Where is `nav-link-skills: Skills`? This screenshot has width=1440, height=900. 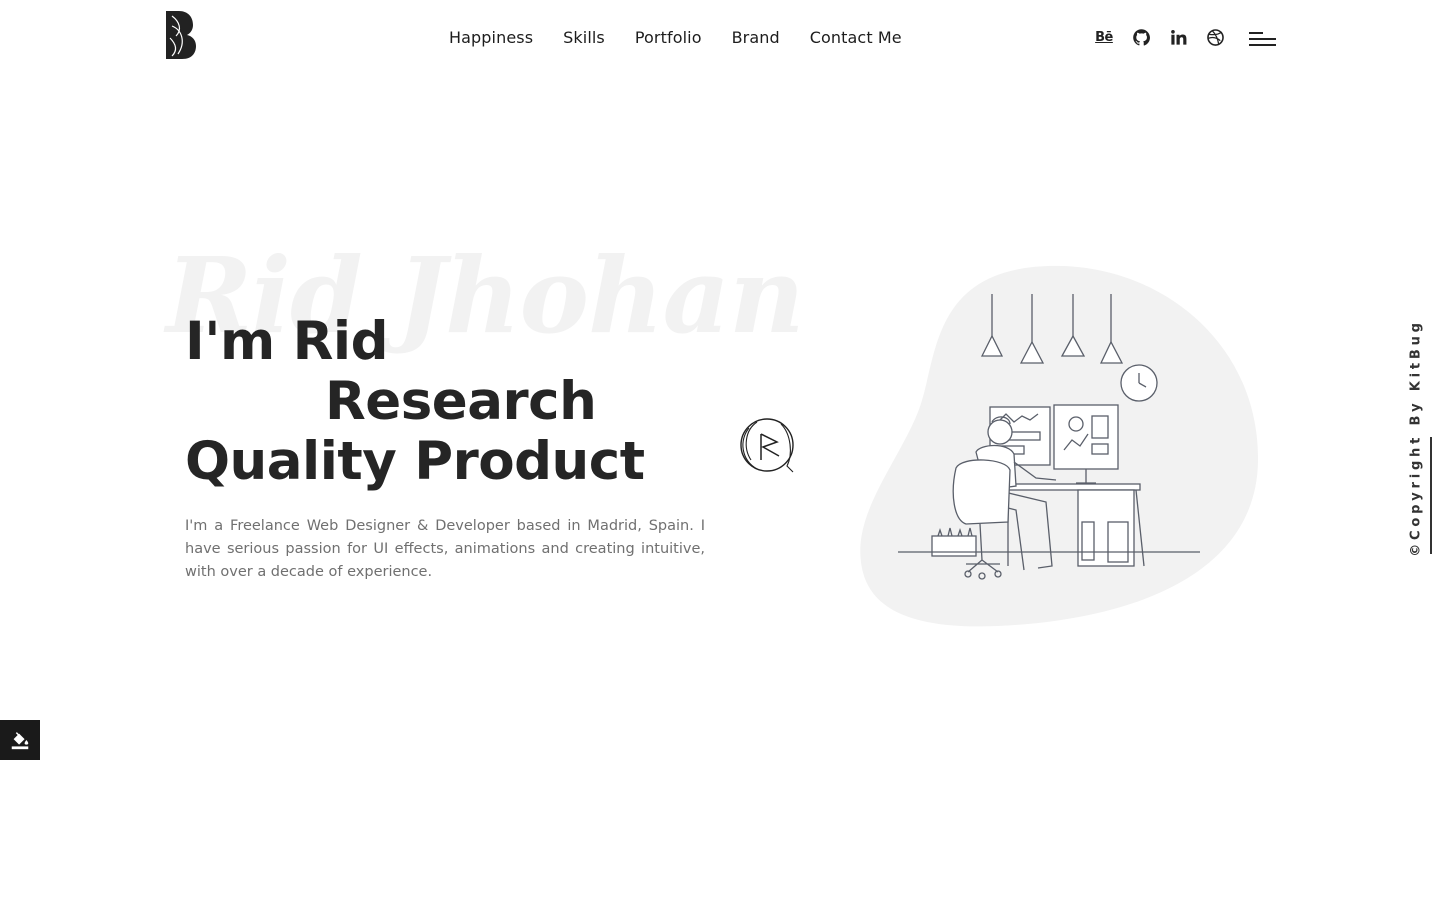
nav-link-skills: Skills is located at coordinates (584, 37).